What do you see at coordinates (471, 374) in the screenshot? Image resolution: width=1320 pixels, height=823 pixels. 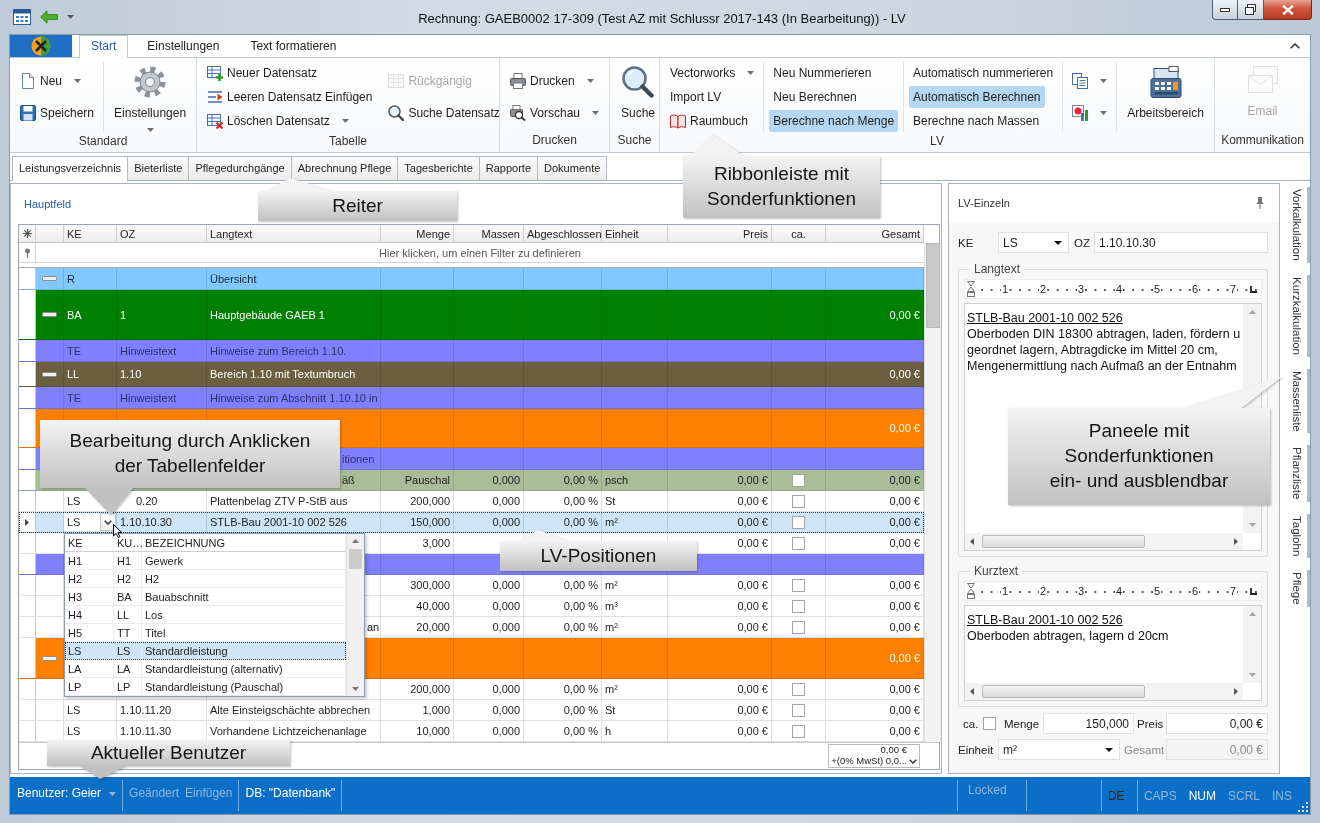 I see `table-row: LL 1.10 Bereich 1.10 mit Textumbruch 0,00 €` at bounding box center [471, 374].